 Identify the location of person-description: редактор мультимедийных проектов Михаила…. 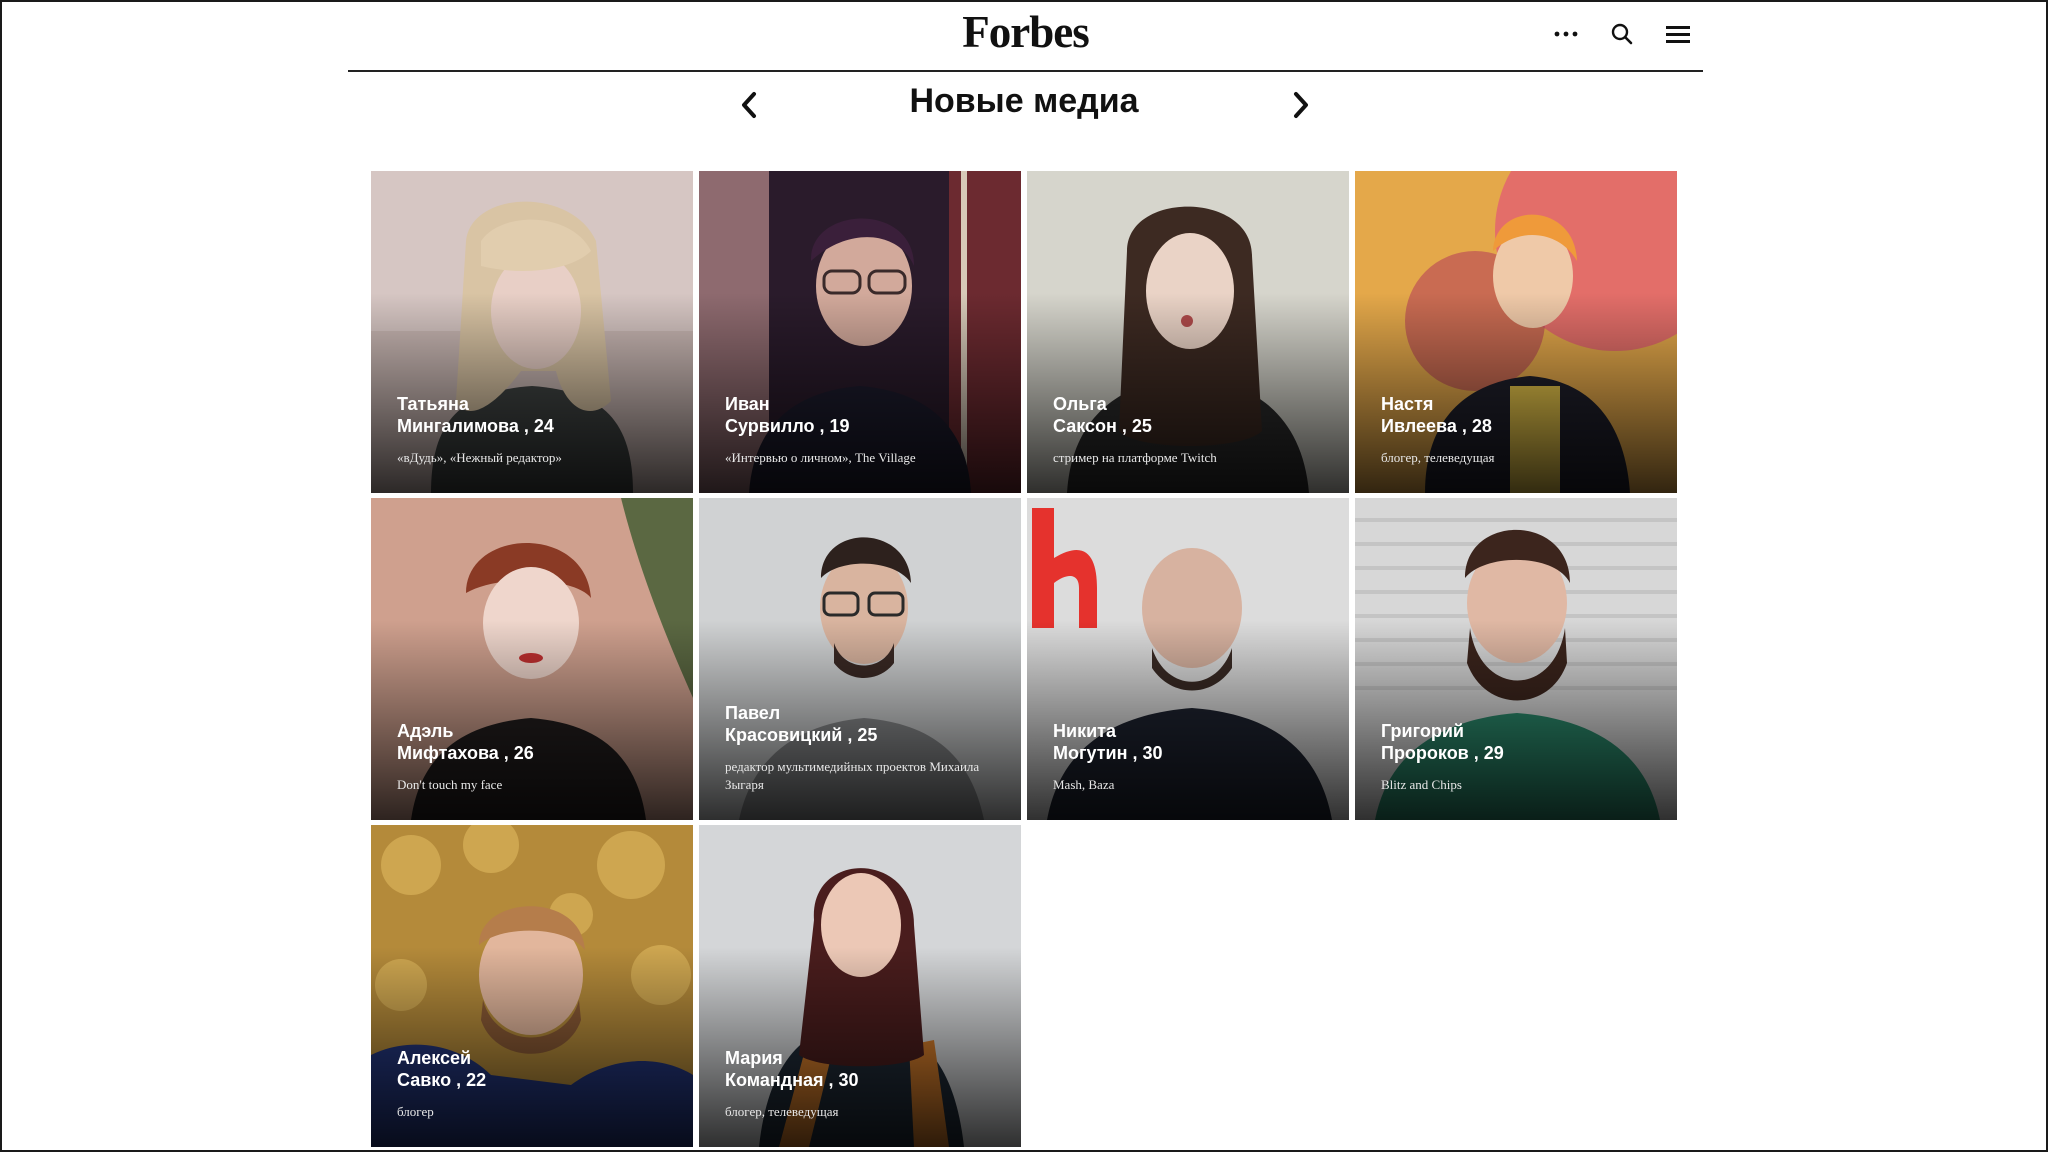
(852, 775).